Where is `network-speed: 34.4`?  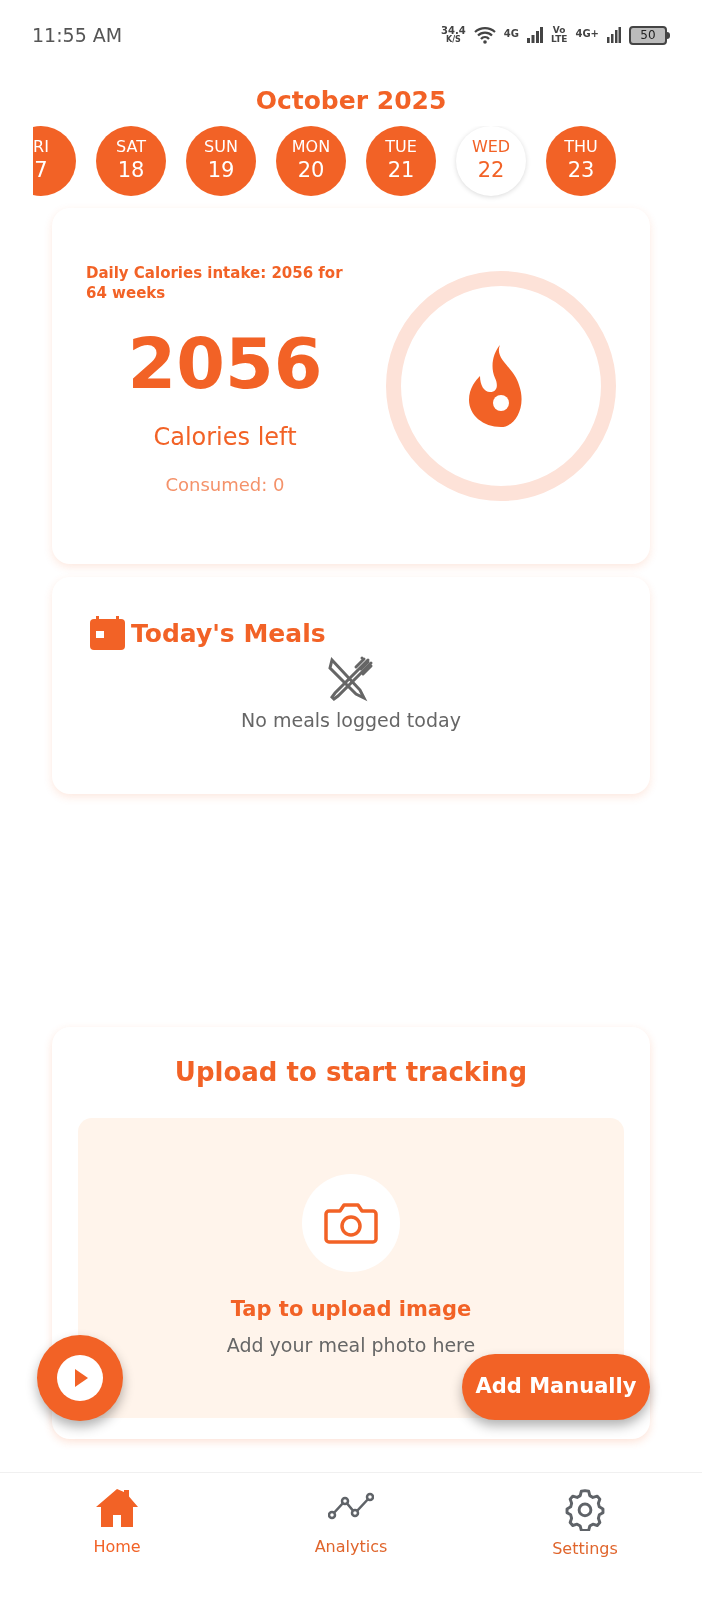
network-speed: 34.4 is located at coordinates (453, 31).